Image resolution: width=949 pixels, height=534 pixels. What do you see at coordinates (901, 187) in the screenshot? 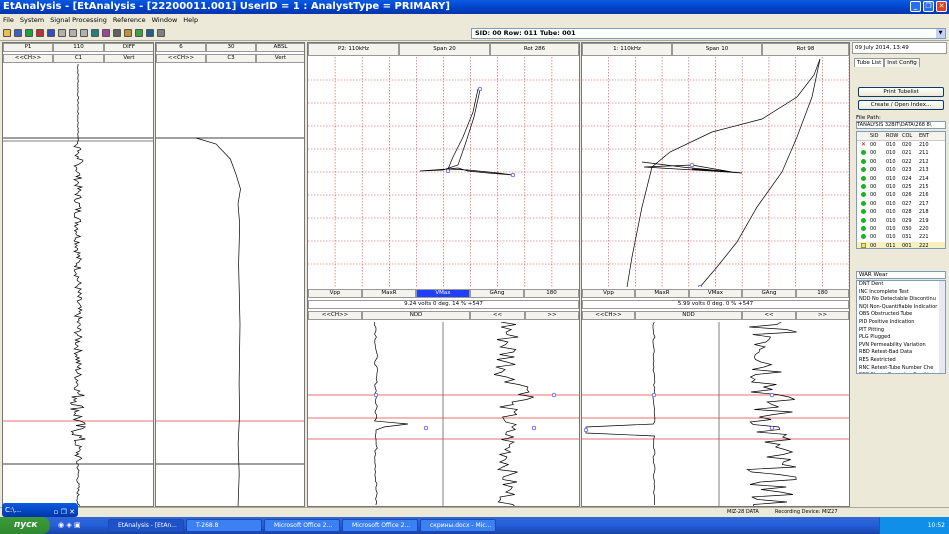
I see `tube-row: 00 010 025 215` at bounding box center [901, 187].